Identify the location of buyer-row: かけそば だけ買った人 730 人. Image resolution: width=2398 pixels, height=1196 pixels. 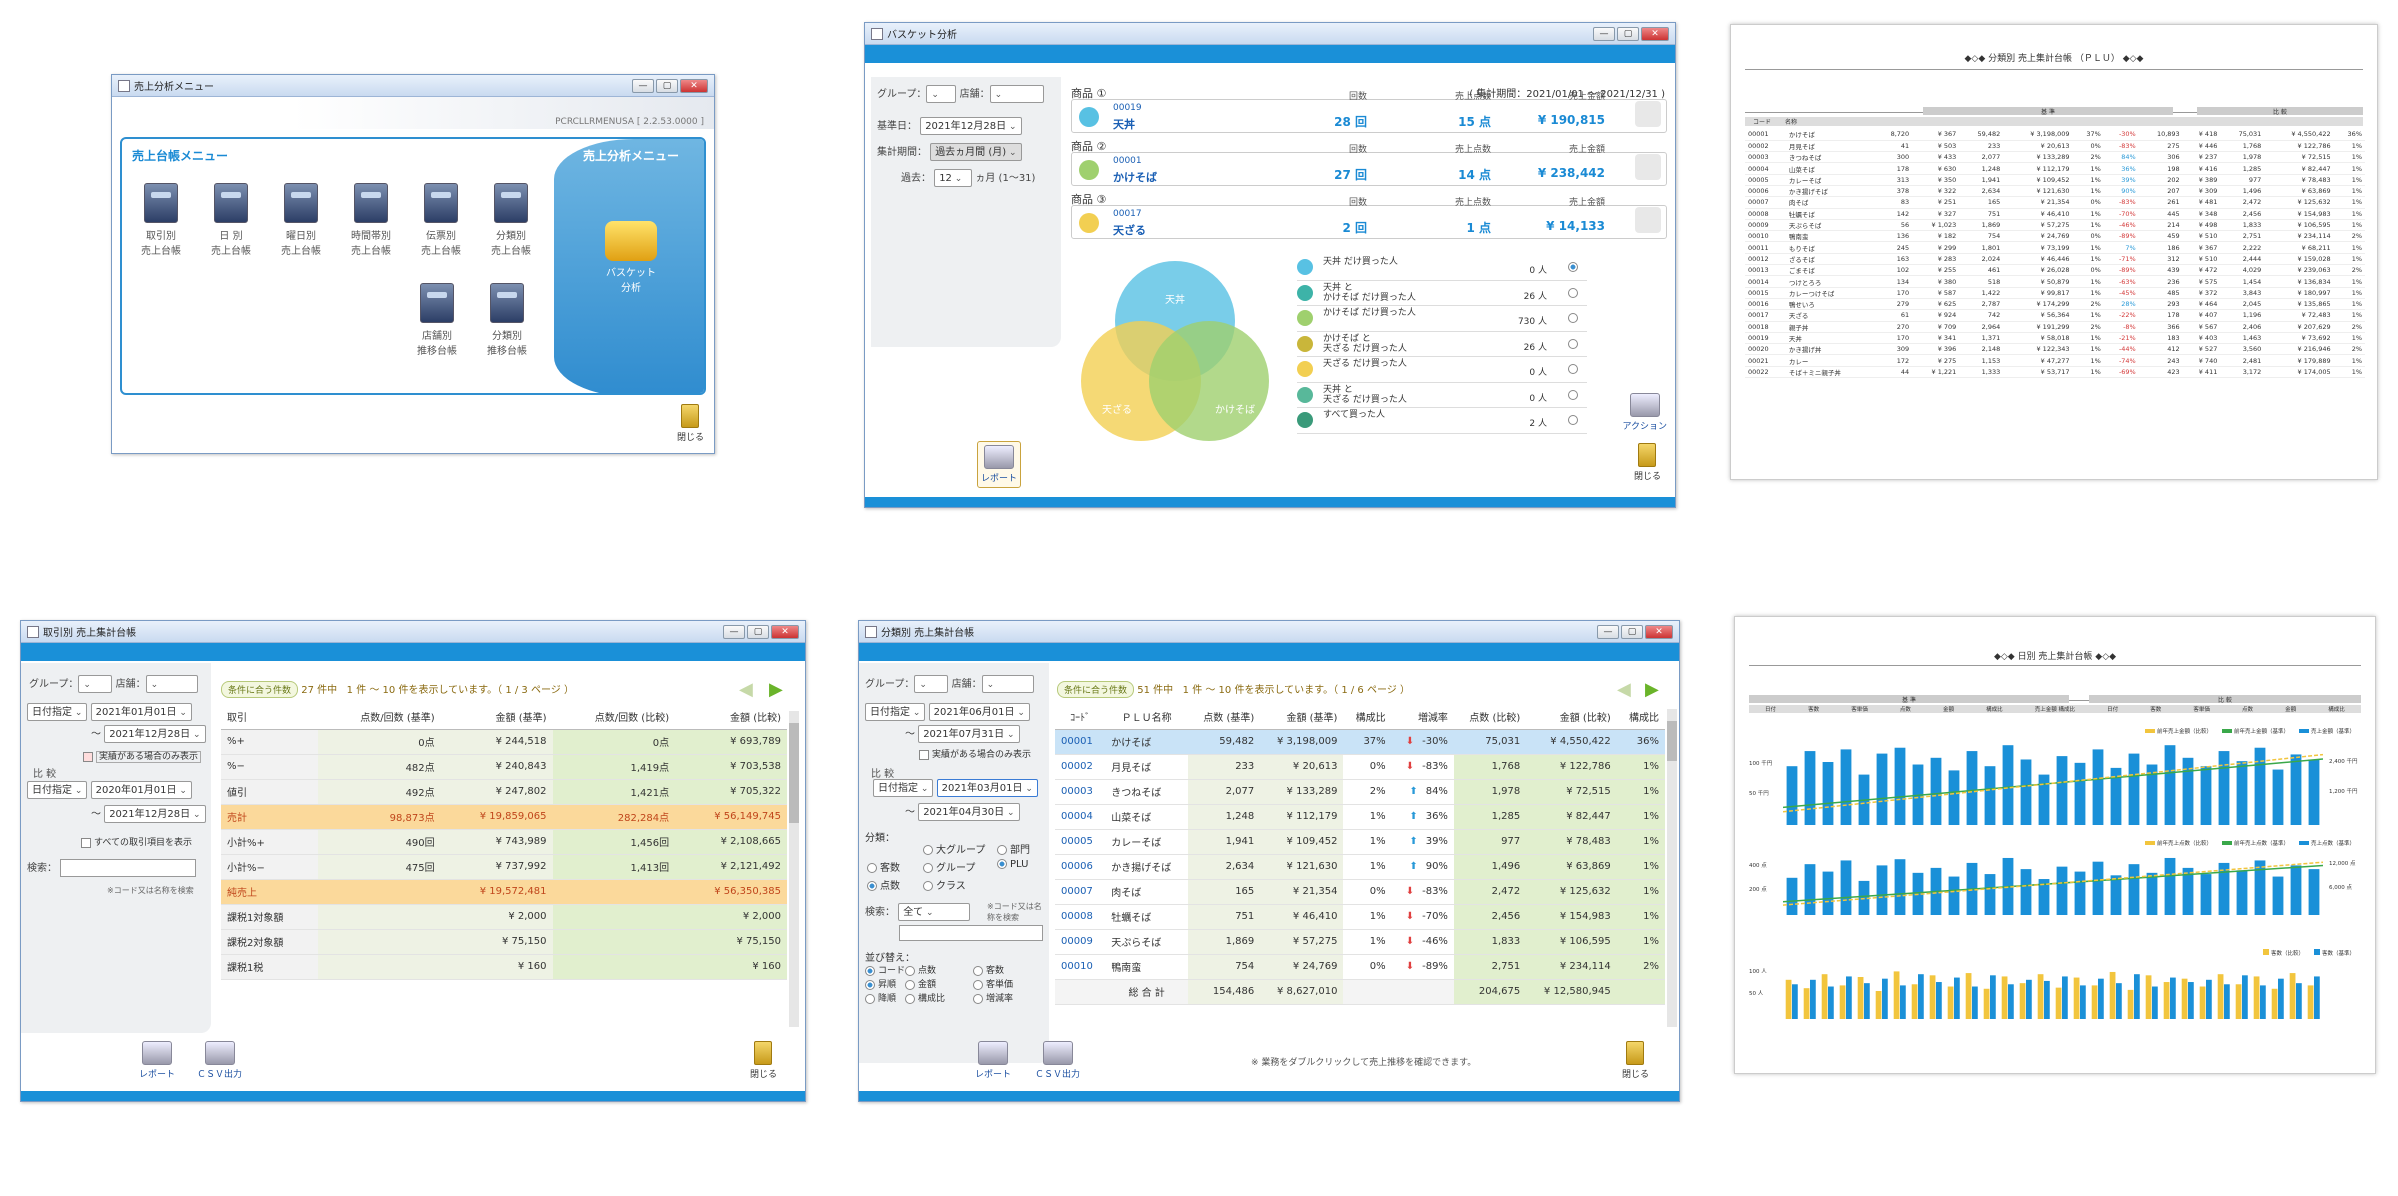
(1442, 319).